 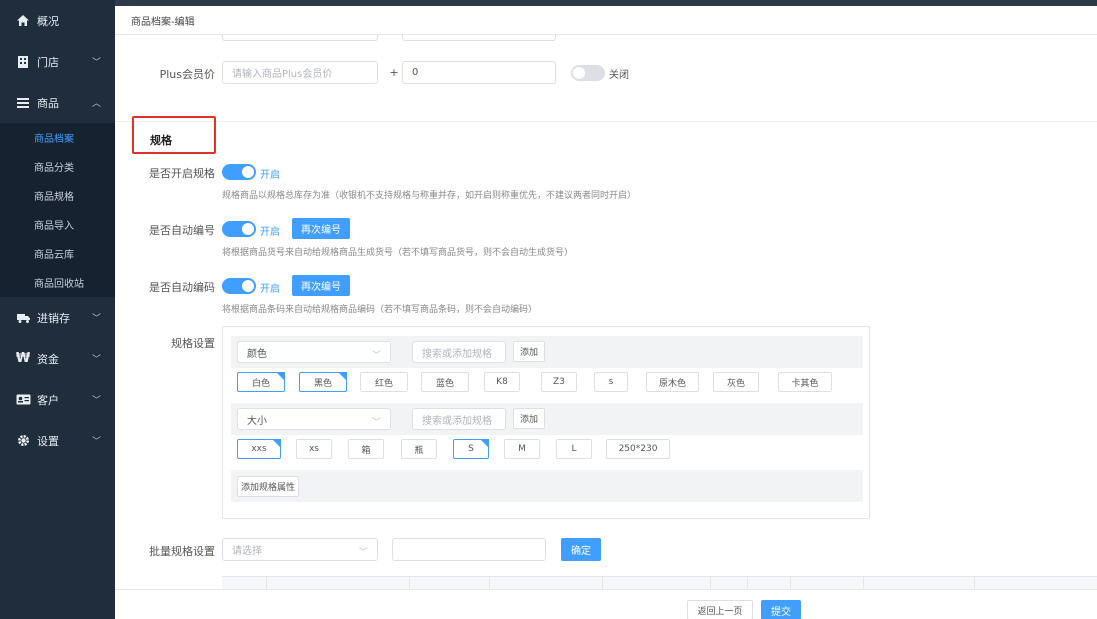 What do you see at coordinates (268, 486) in the screenshot?
I see `add-spec-attr-button: 添加规格属性` at bounding box center [268, 486].